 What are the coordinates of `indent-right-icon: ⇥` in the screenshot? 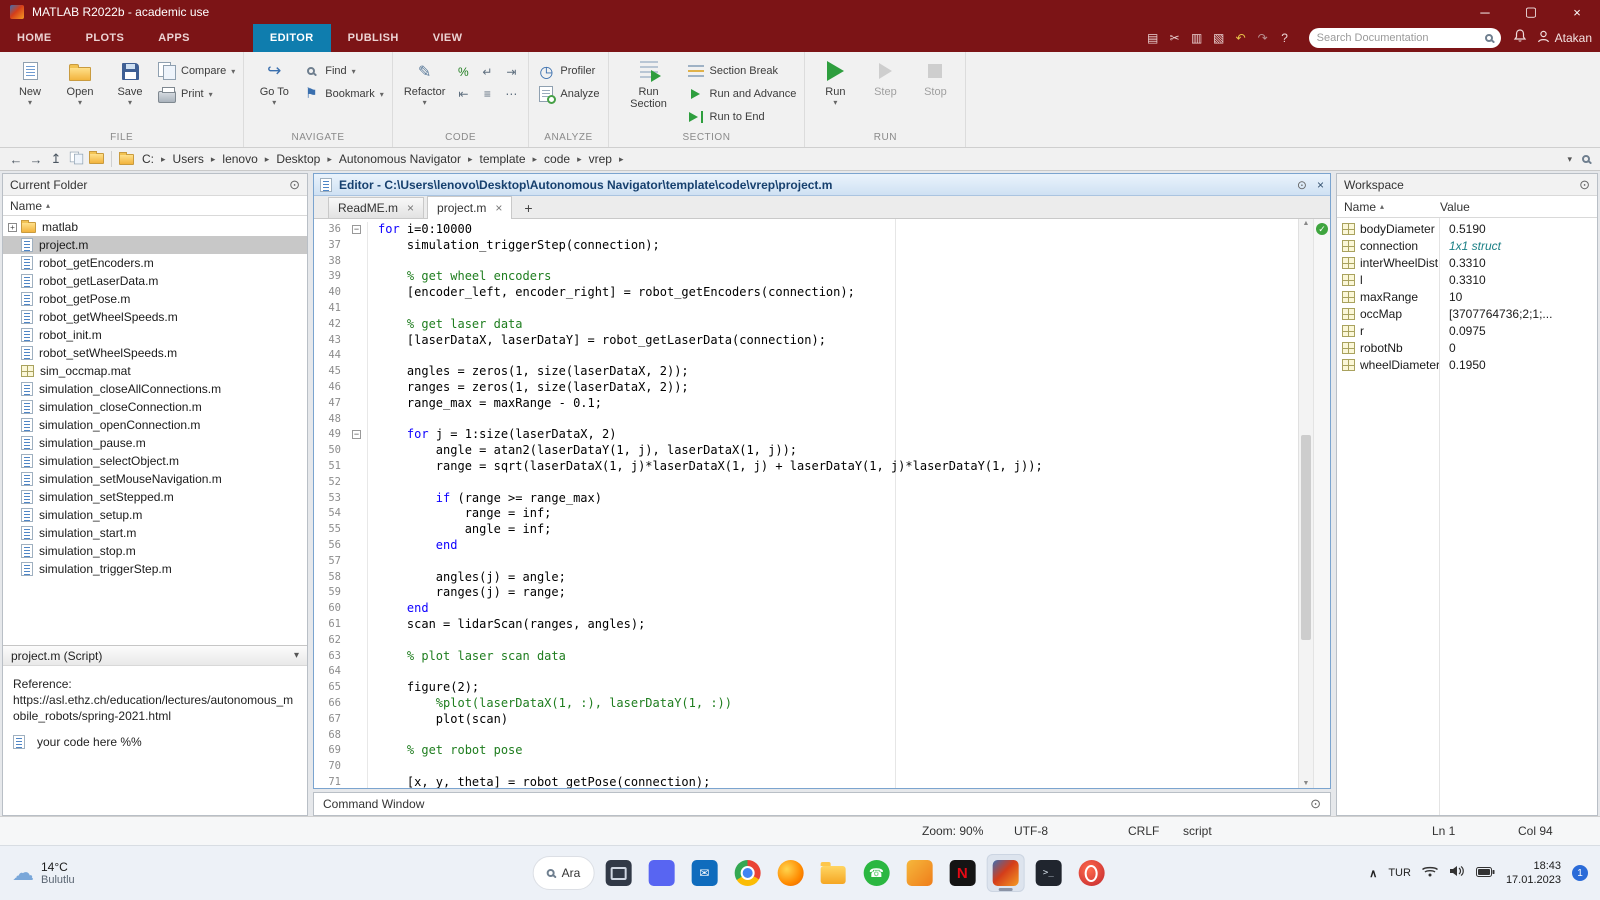 It's located at (511, 72).